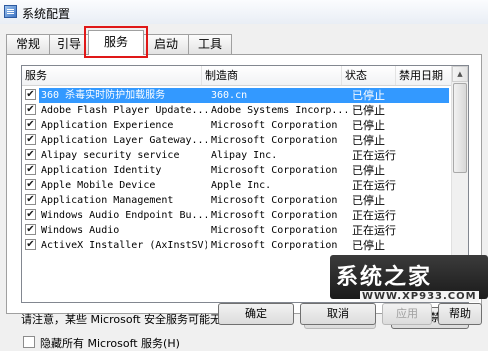 The width and height of the screenshot is (488, 351). I want to click on service-manufacturer: Alipay Inc., so click(244, 155).